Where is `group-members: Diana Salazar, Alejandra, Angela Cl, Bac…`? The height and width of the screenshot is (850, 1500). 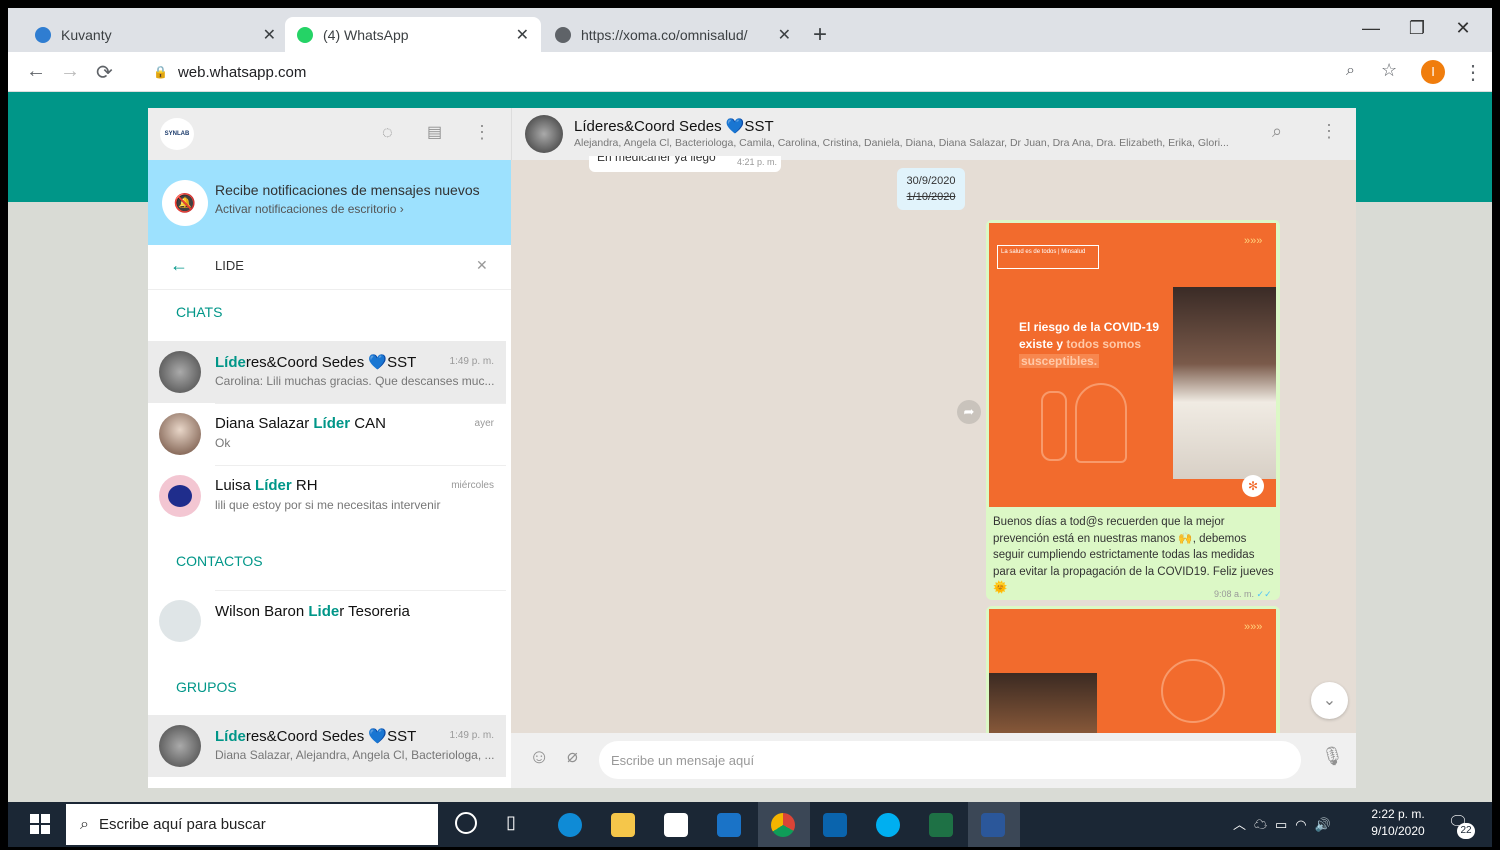
group-members: Diana Salazar, Alejandra, Angela Cl, Bac… is located at coordinates (355, 755).